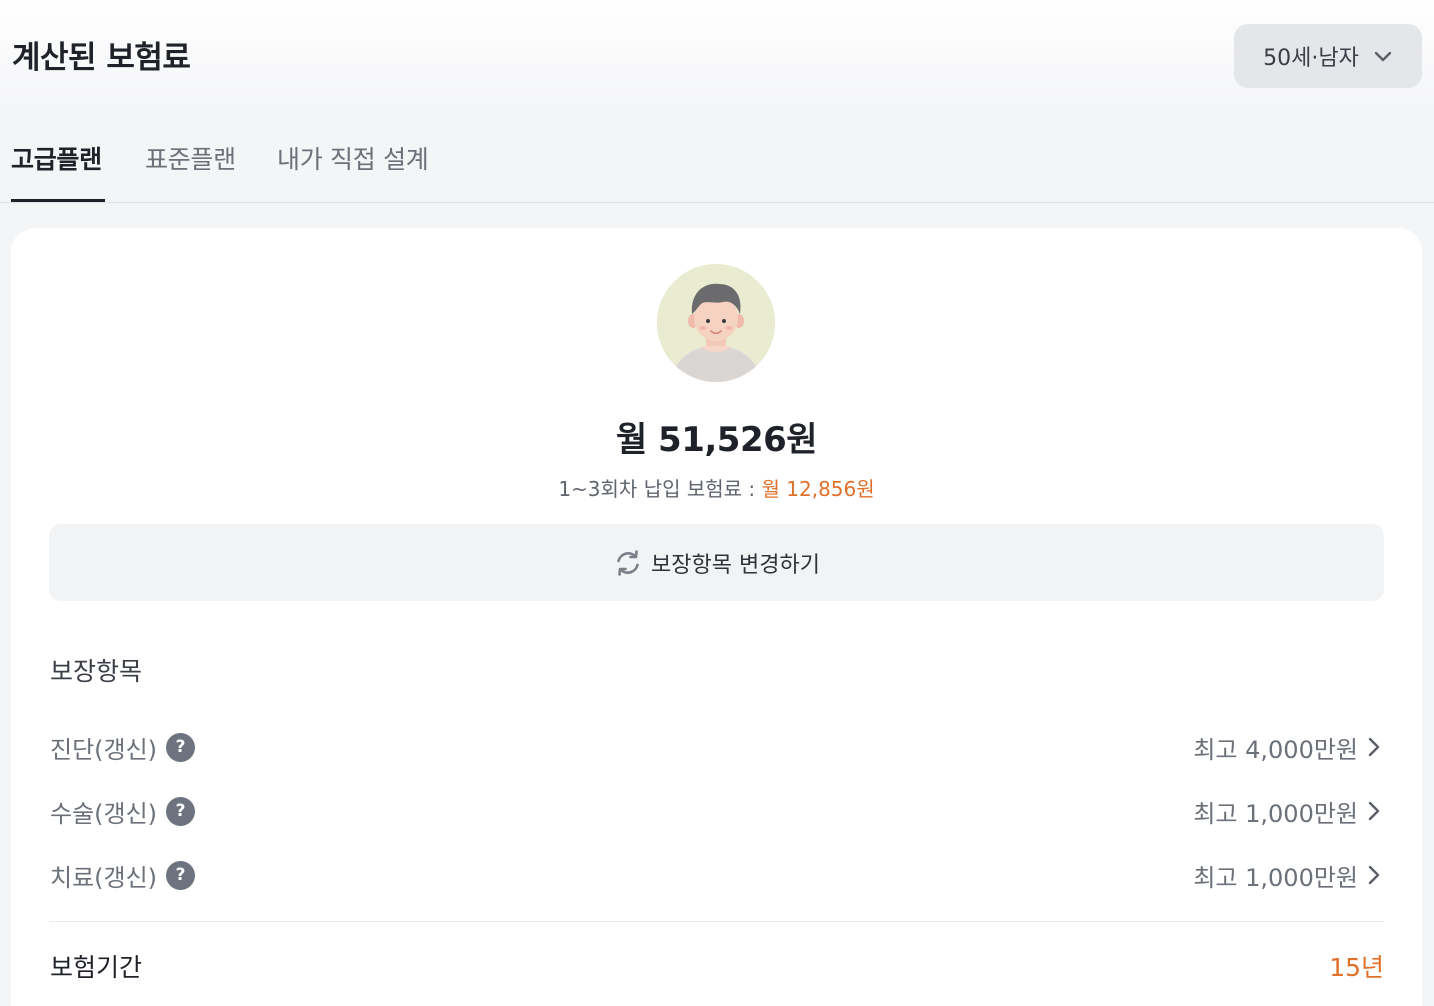  Describe the element at coordinates (628, 562) in the screenshot. I see `refresh-icon` at that location.